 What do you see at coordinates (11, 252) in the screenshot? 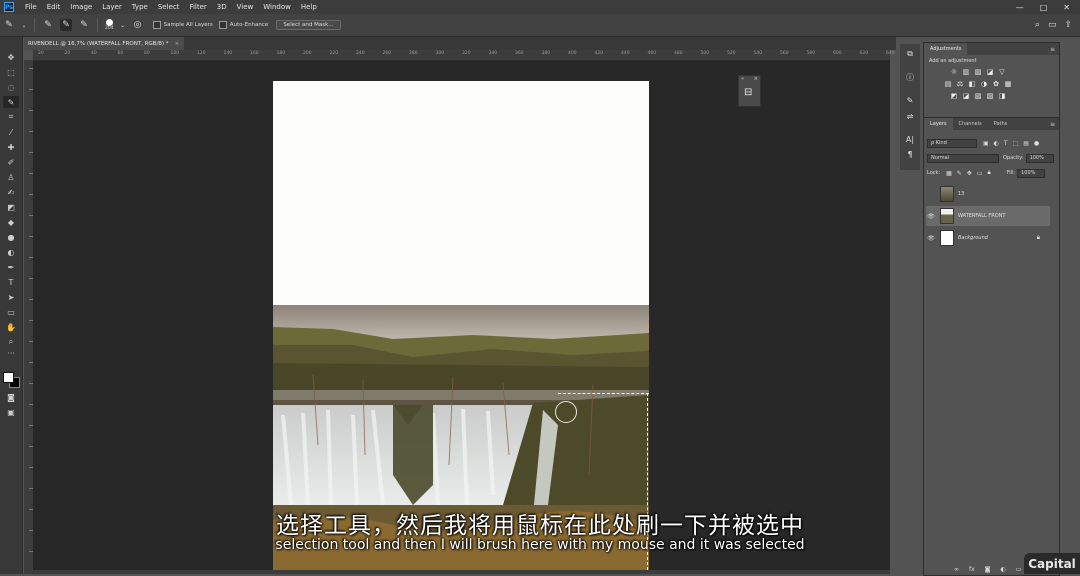
I see `dodge-tool-icon: ◐` at bounding box center [11, 252].